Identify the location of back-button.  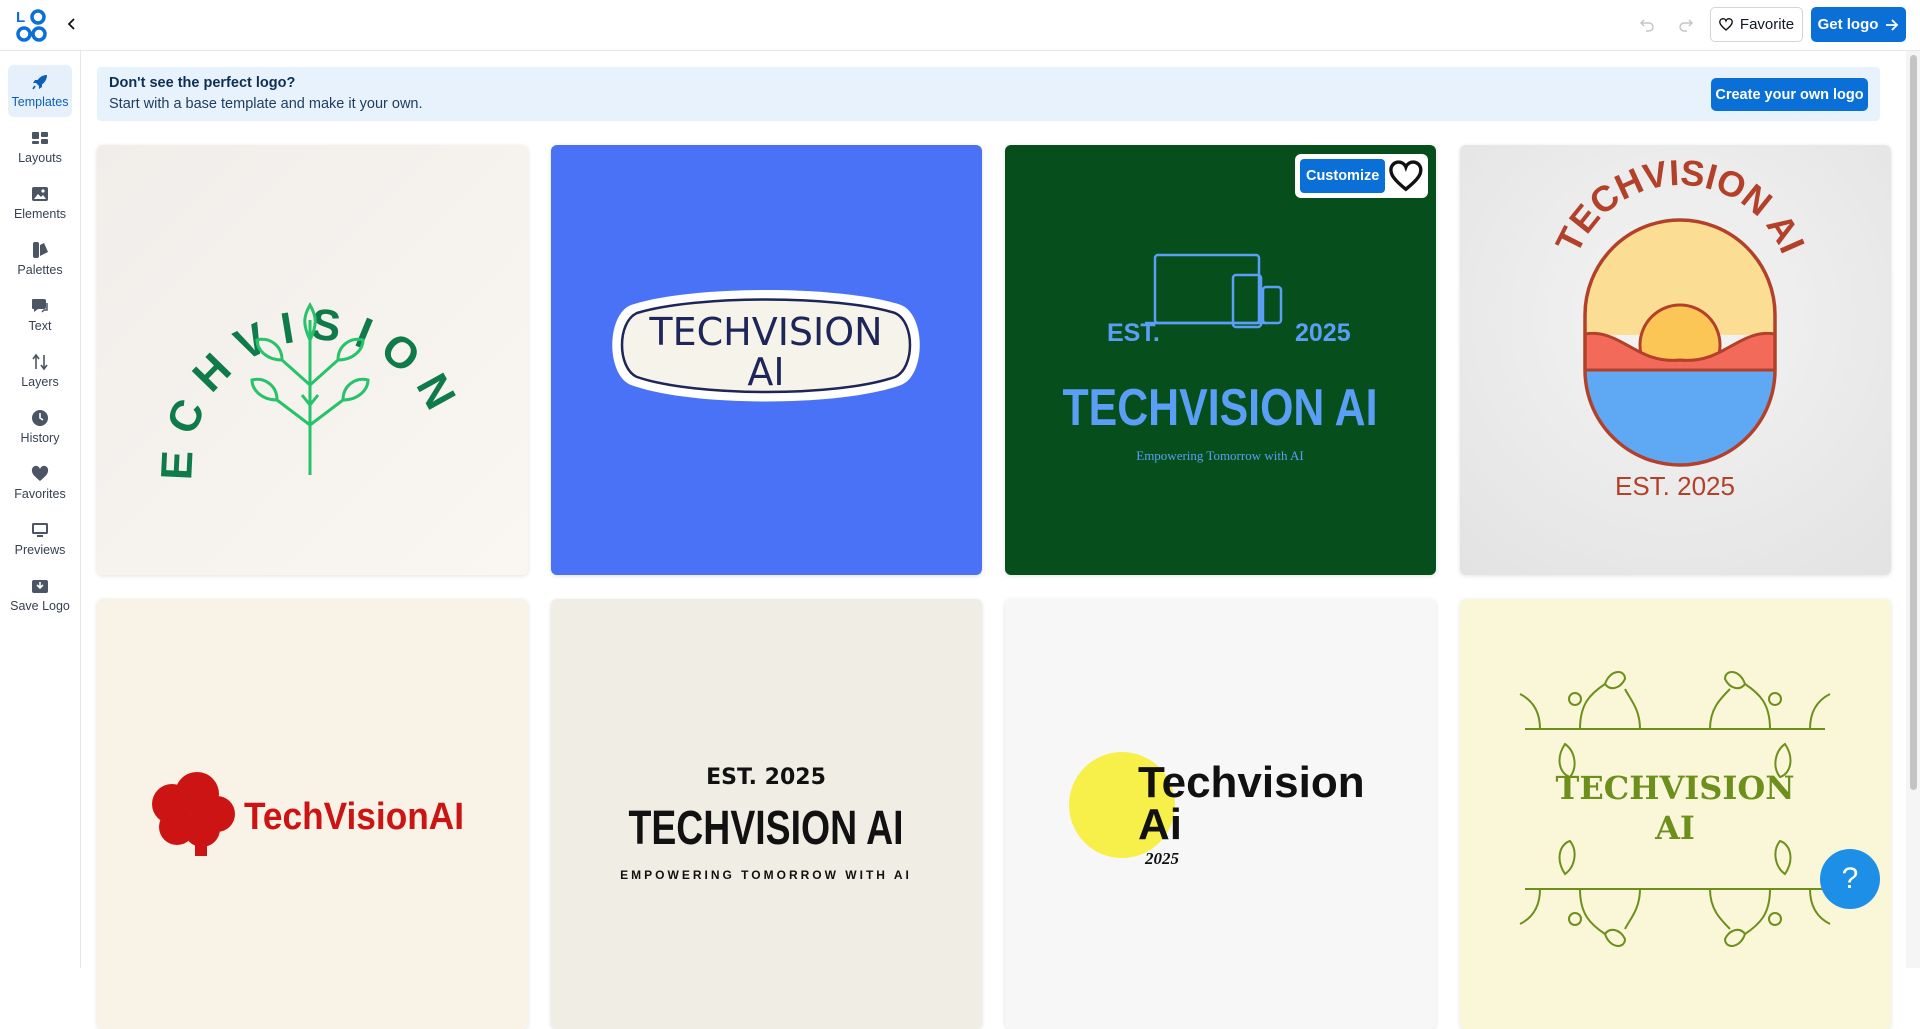
(72, 24).